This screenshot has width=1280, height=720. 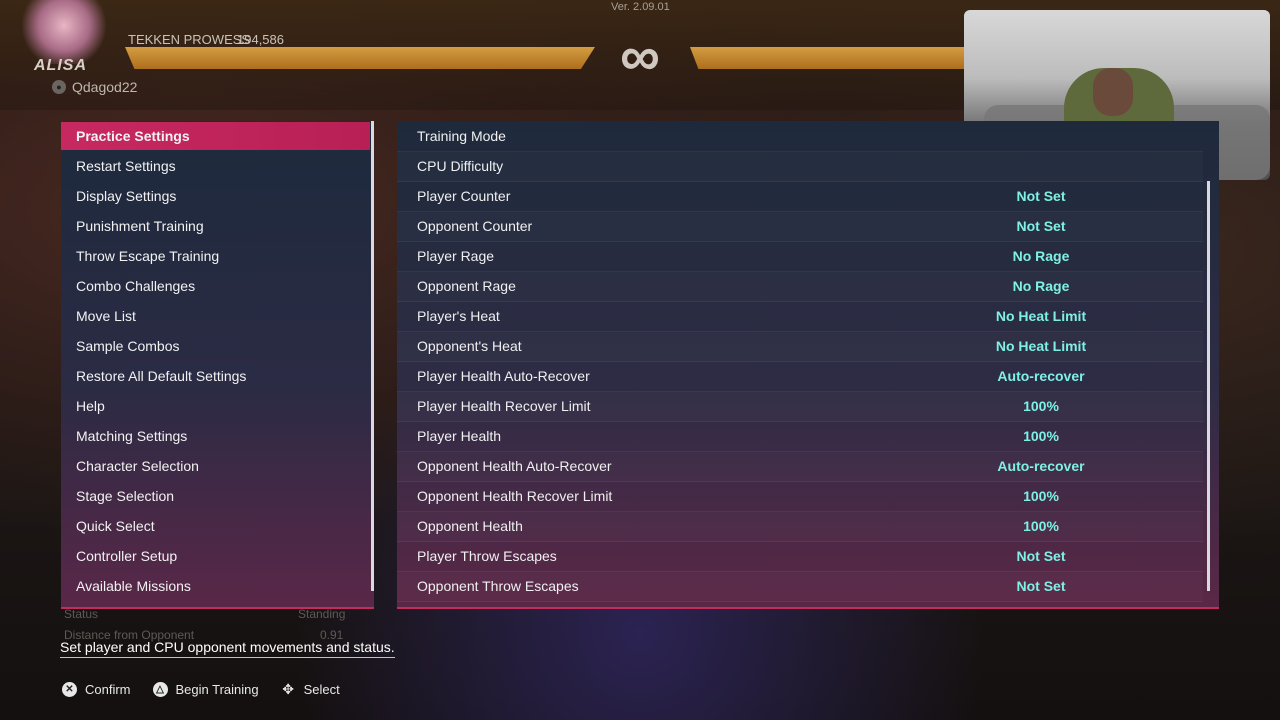 I want to click on control-hint-confirm: ✕ Confirm, so click(x=96, y=689).